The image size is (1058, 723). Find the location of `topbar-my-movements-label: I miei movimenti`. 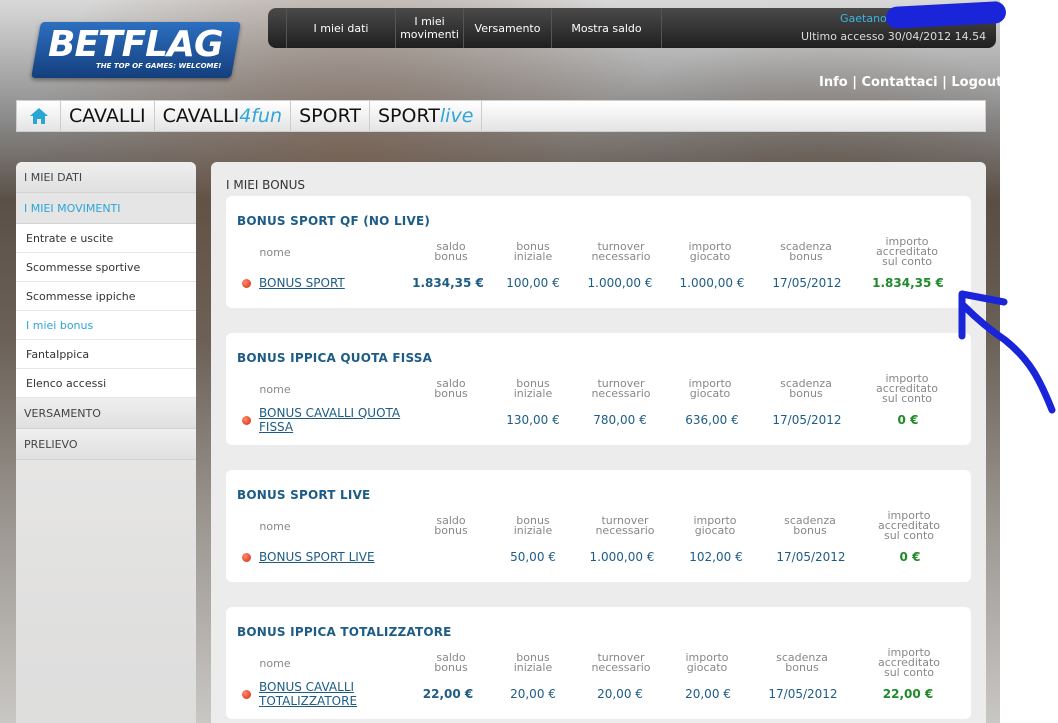

topbar-my-movements-label: I miei movimenti is located at coordinates (429, 28).